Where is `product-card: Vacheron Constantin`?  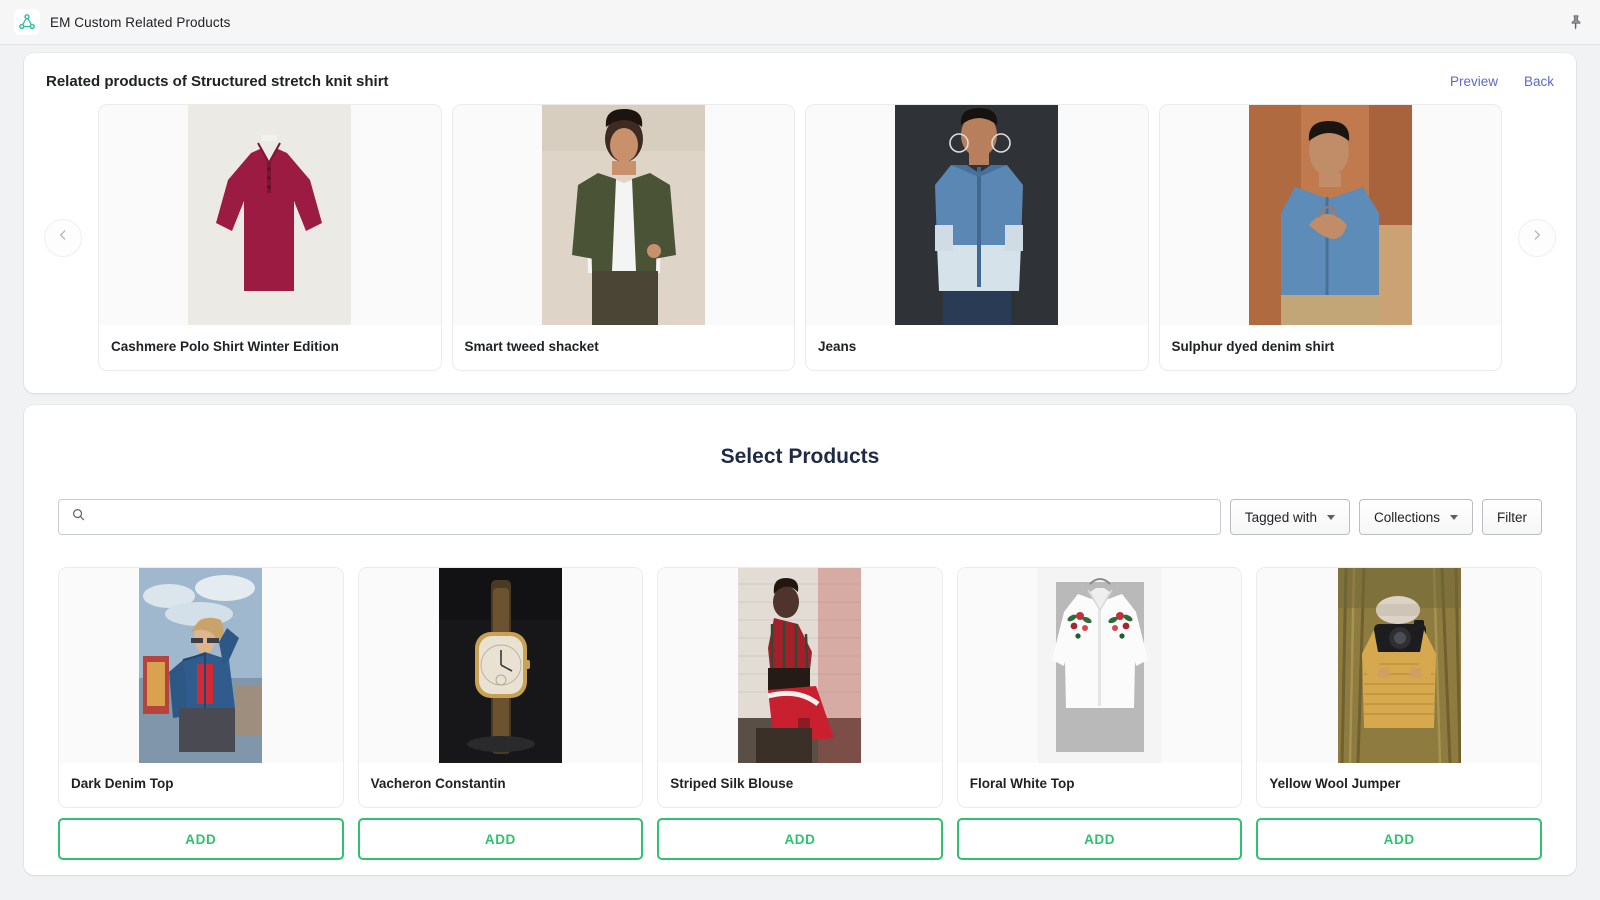
product-card: Vacheron Constantin is located at coordinates (500, 687).